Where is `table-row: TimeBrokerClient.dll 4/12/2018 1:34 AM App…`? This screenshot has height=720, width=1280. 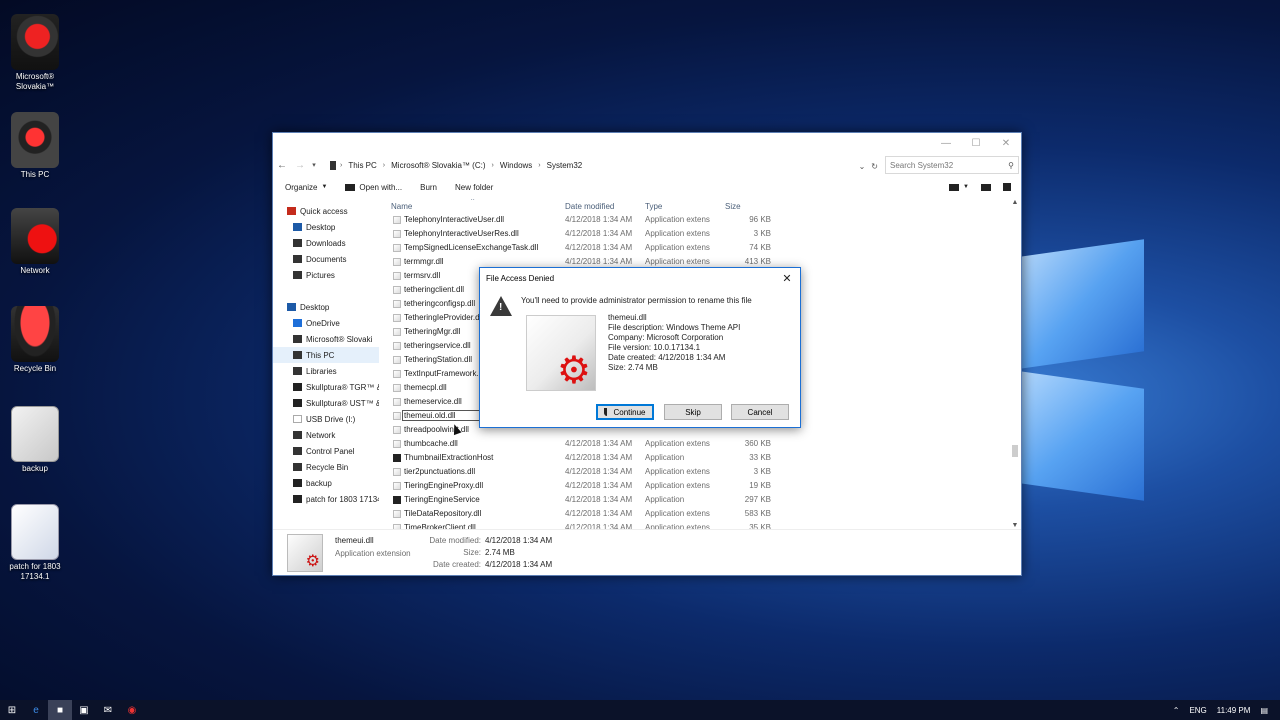
table-row: TimeBrokerClient.dll 4/12/2018 1:34 AM App… is located at coordinates (695, 525).